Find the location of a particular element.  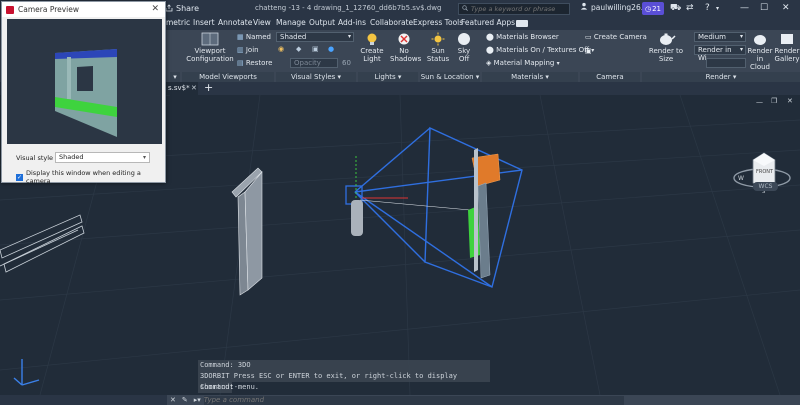

cart-icon: ⛟ is located at coordinates (675, 8).